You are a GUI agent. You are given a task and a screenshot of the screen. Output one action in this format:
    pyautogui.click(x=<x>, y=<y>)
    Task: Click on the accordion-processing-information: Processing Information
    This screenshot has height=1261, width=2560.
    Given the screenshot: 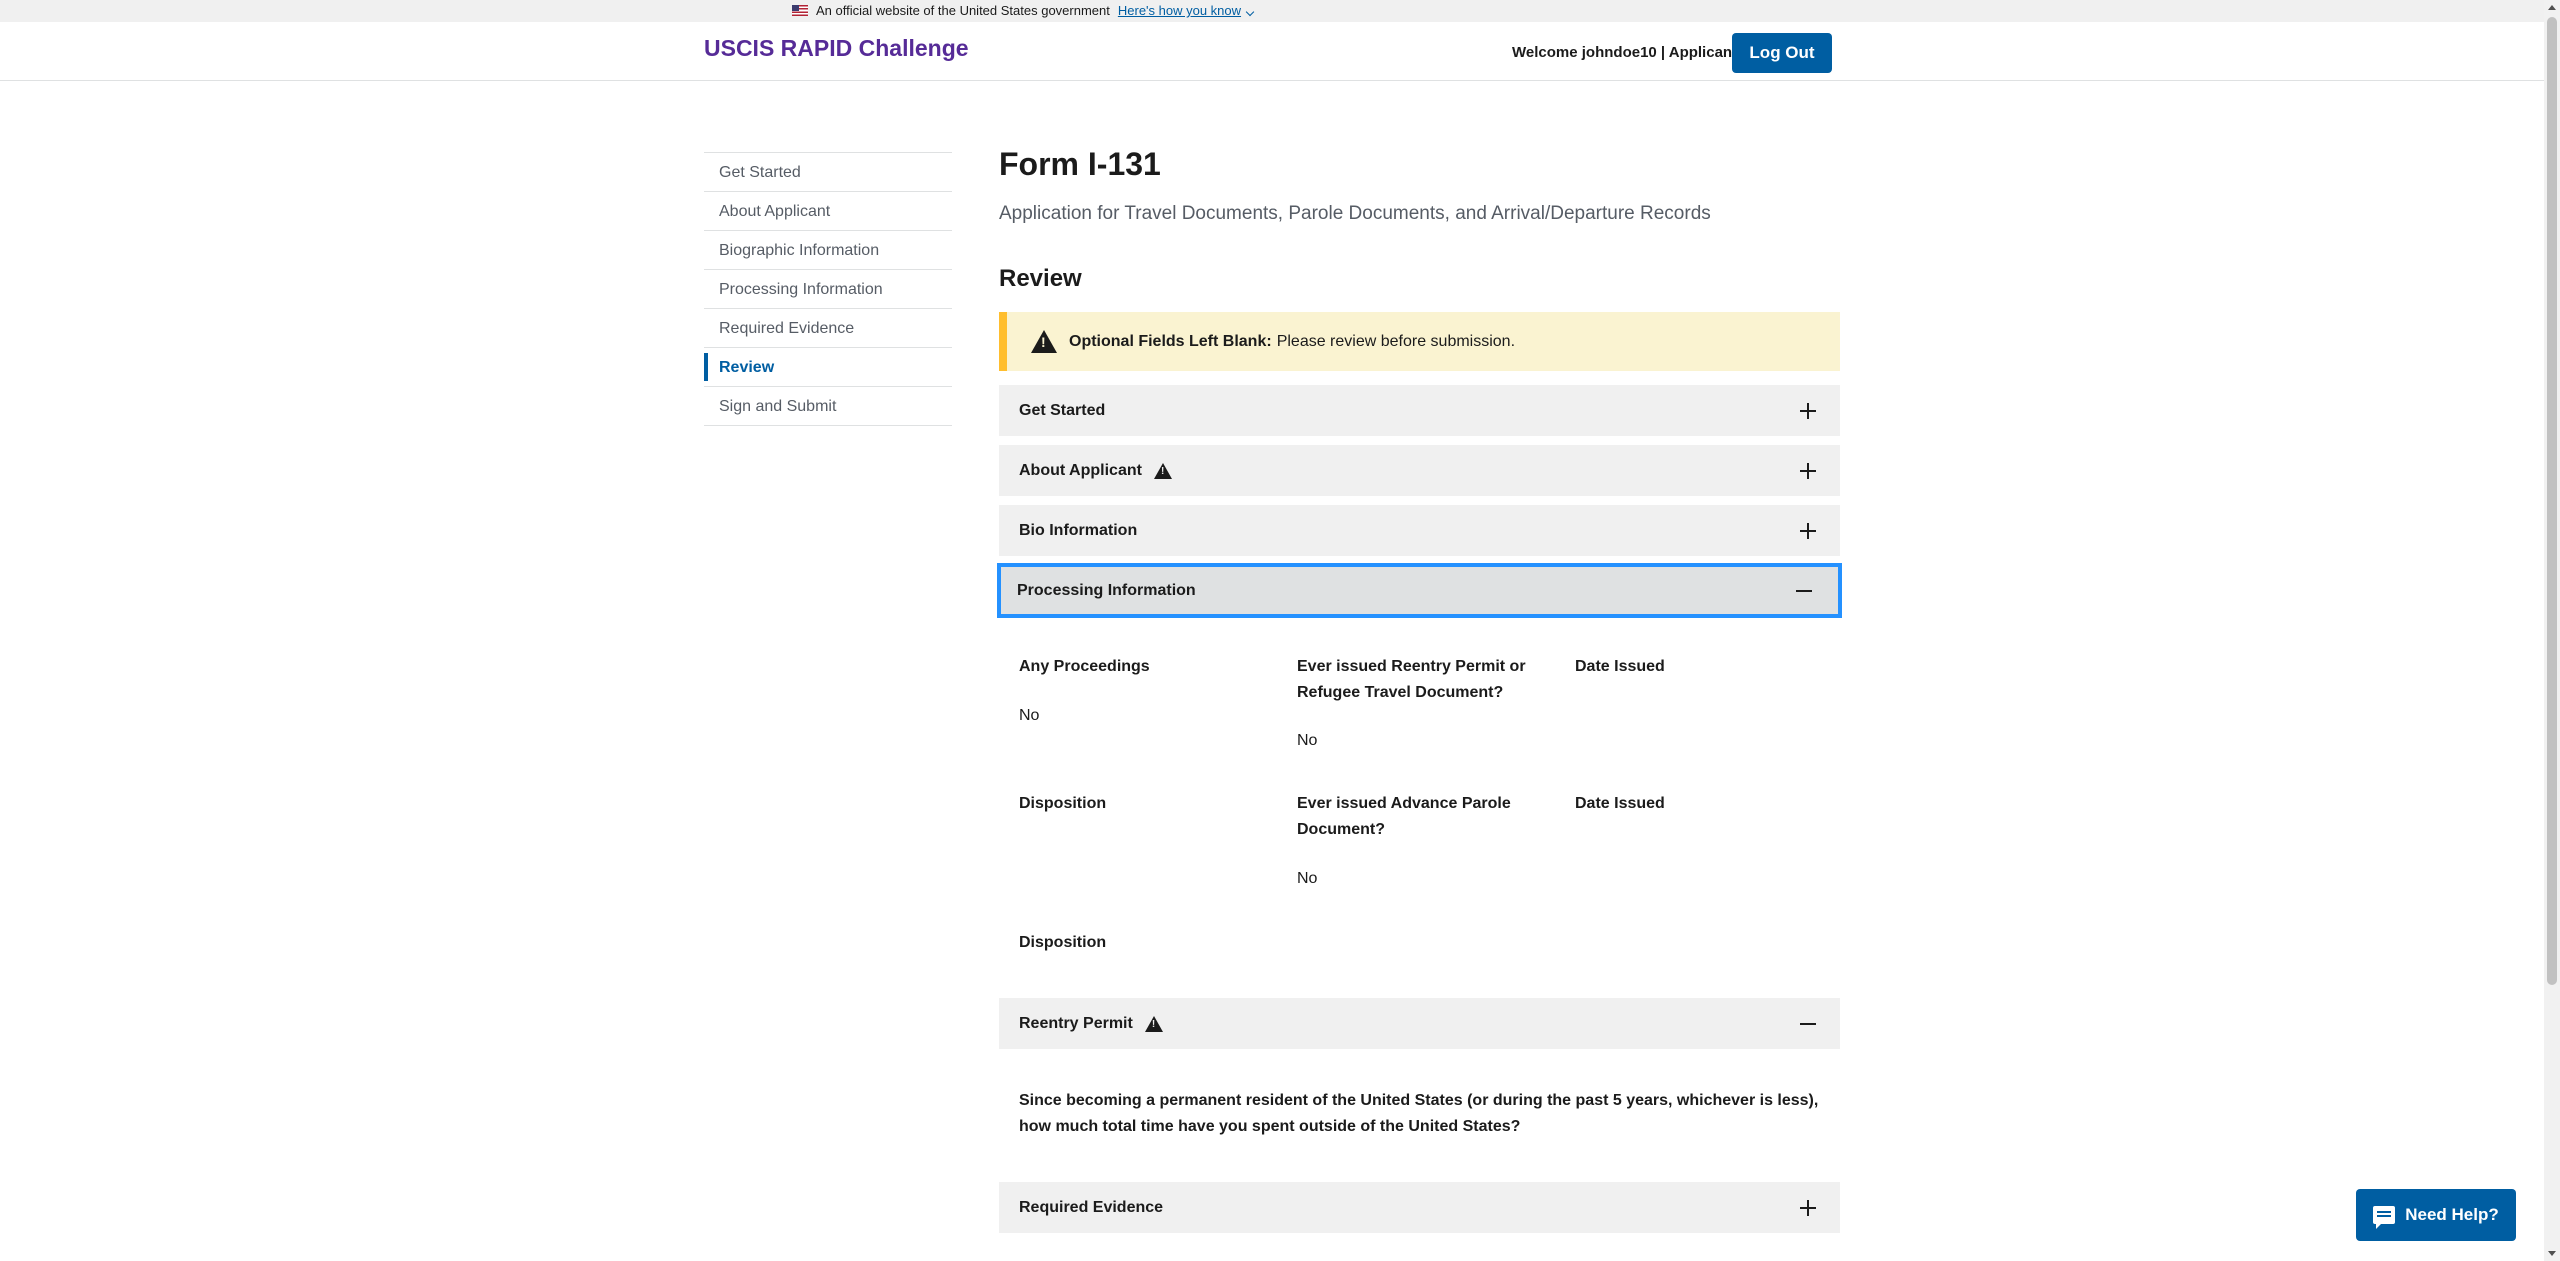 What is the action you would take?
    pyautogui.click(x=1419, y=590)
    